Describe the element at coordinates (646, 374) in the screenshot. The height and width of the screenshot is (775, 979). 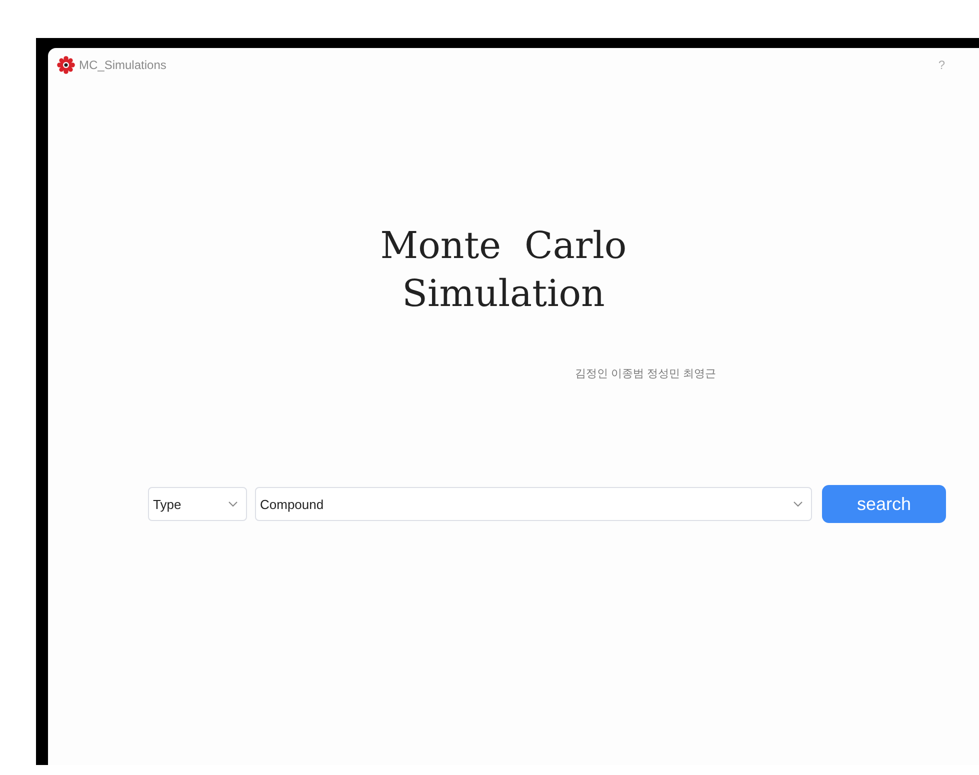
I see `authors-text: 김정인 이종범 정성민 최영근` at that location.